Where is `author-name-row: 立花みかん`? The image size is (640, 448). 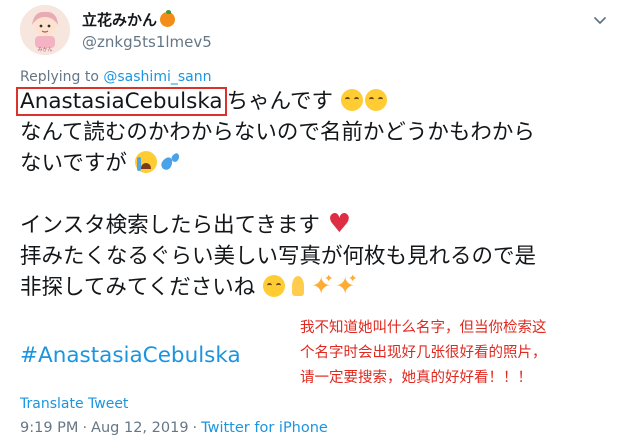
author-name-row: 立花みかん is located at coordinates (129, 19).